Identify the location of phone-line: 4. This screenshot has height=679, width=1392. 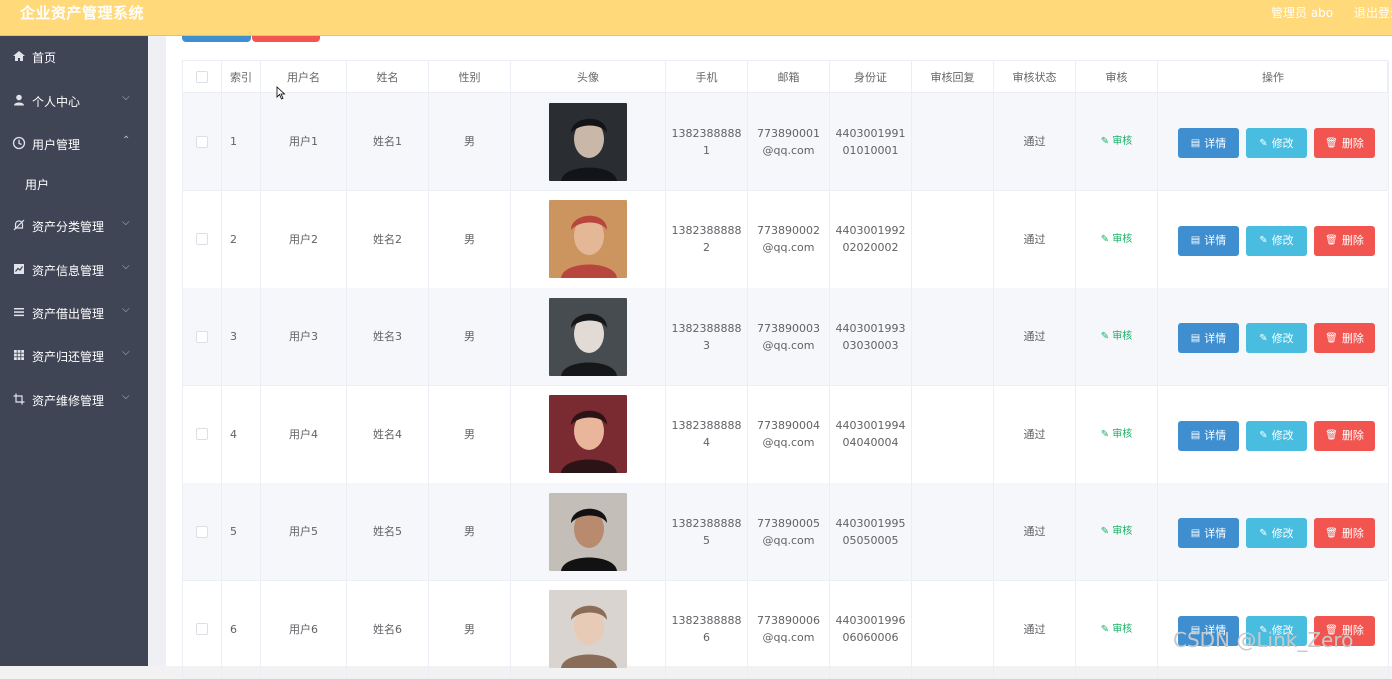
(706, 442).